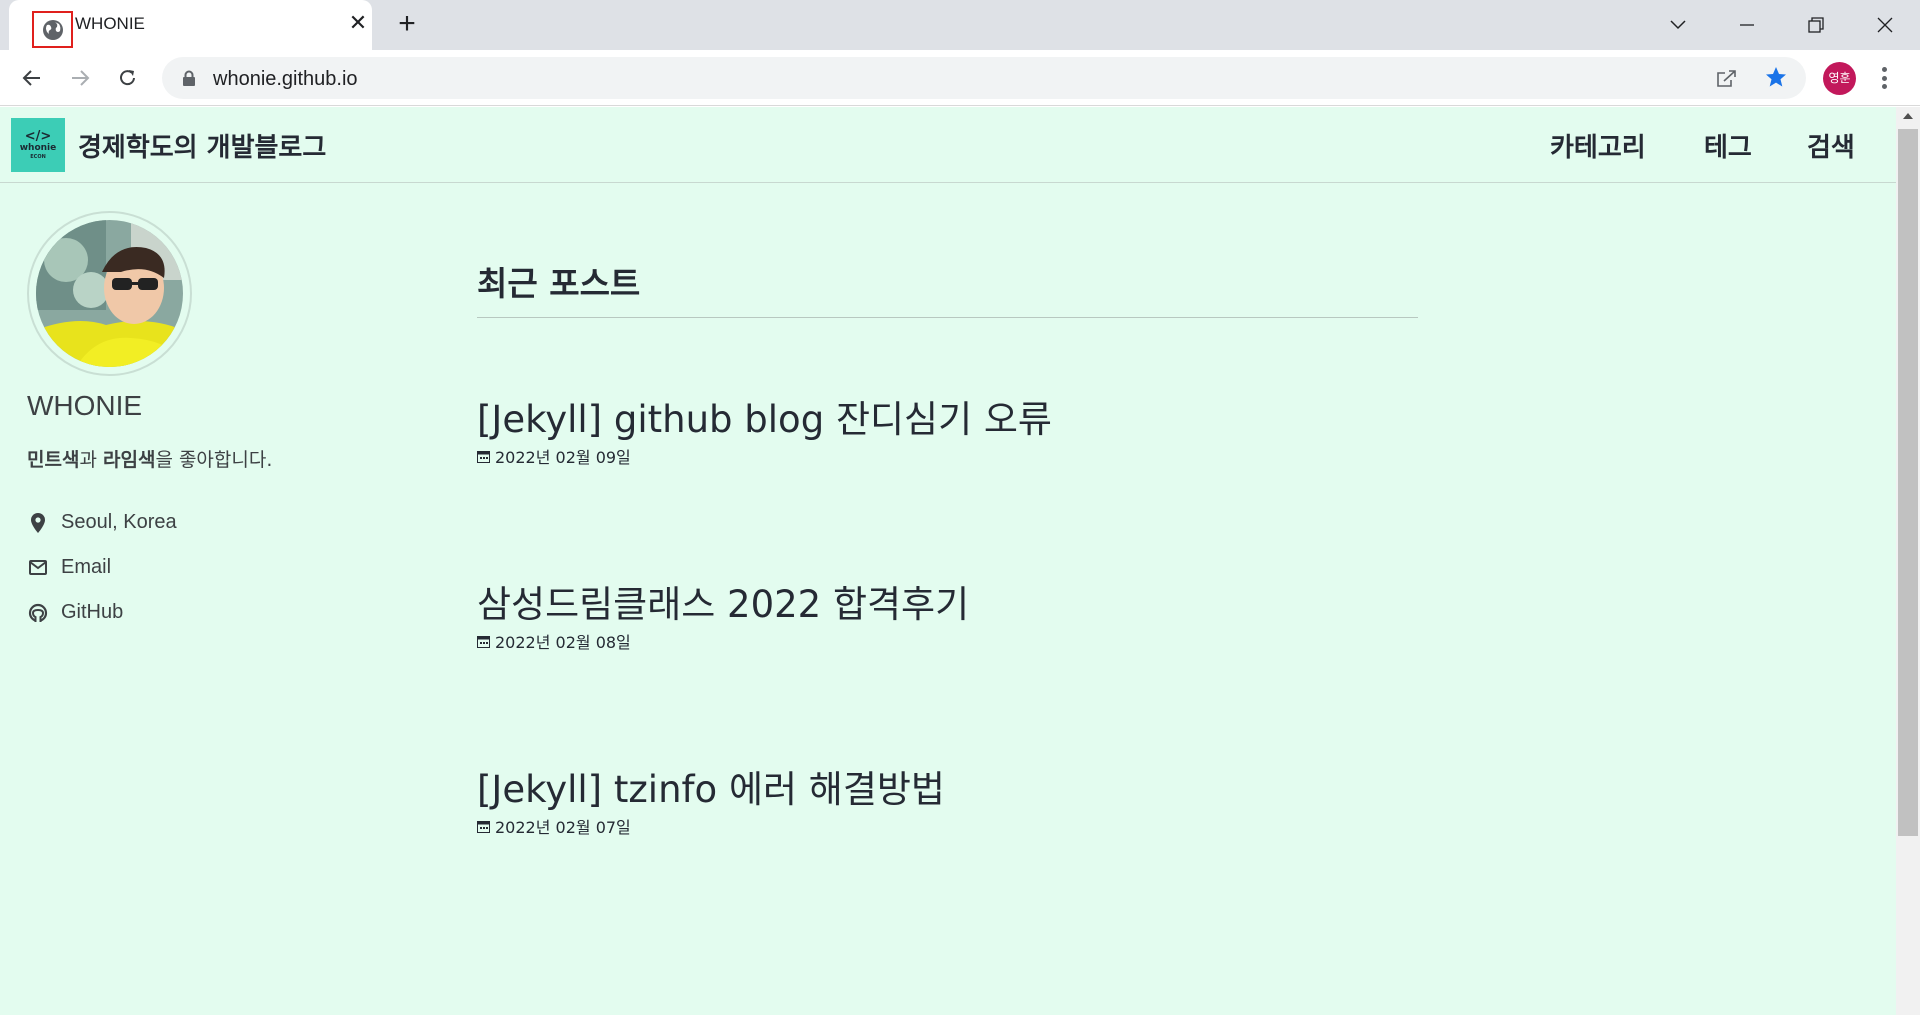  I want to click on post-title: [Jekyll] tzinfo 에러 해결방법, so click(711, 786).